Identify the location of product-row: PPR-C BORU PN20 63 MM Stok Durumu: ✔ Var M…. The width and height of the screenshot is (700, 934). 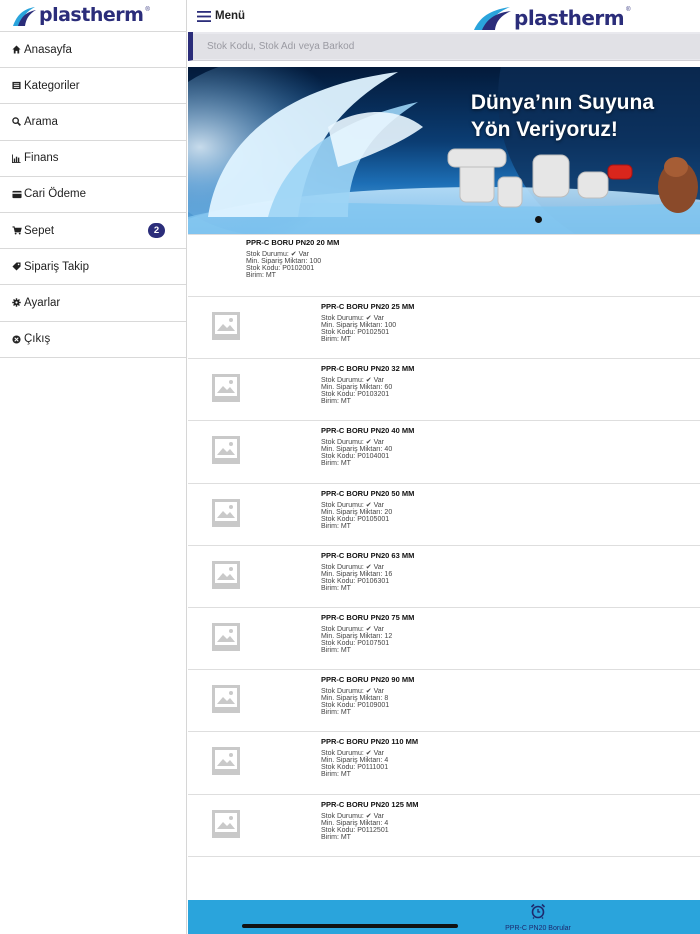
(444, 577).